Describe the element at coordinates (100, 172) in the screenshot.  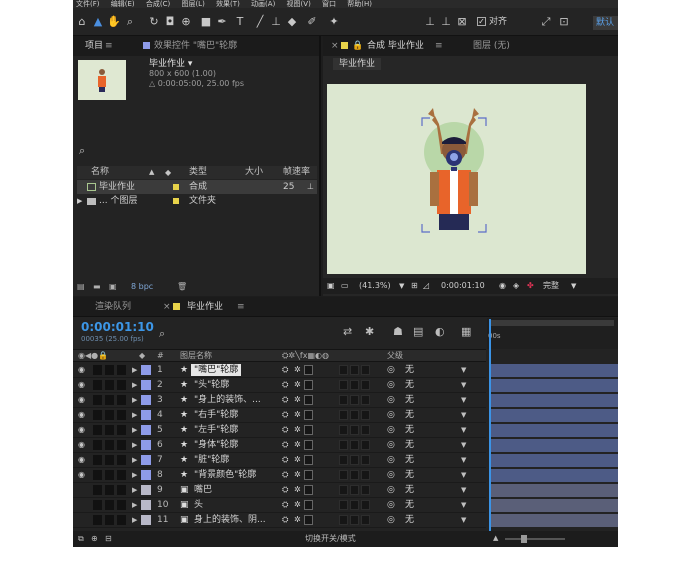
I see `col-name: 名称` at that location.